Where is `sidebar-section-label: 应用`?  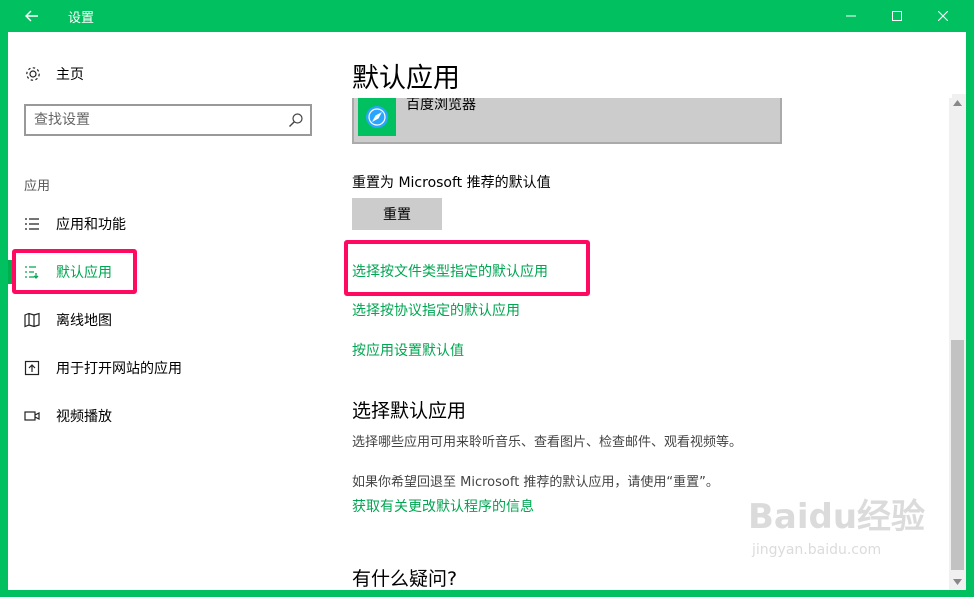 sidebar-section-label: 应用 is located at coordinates (37, 186).